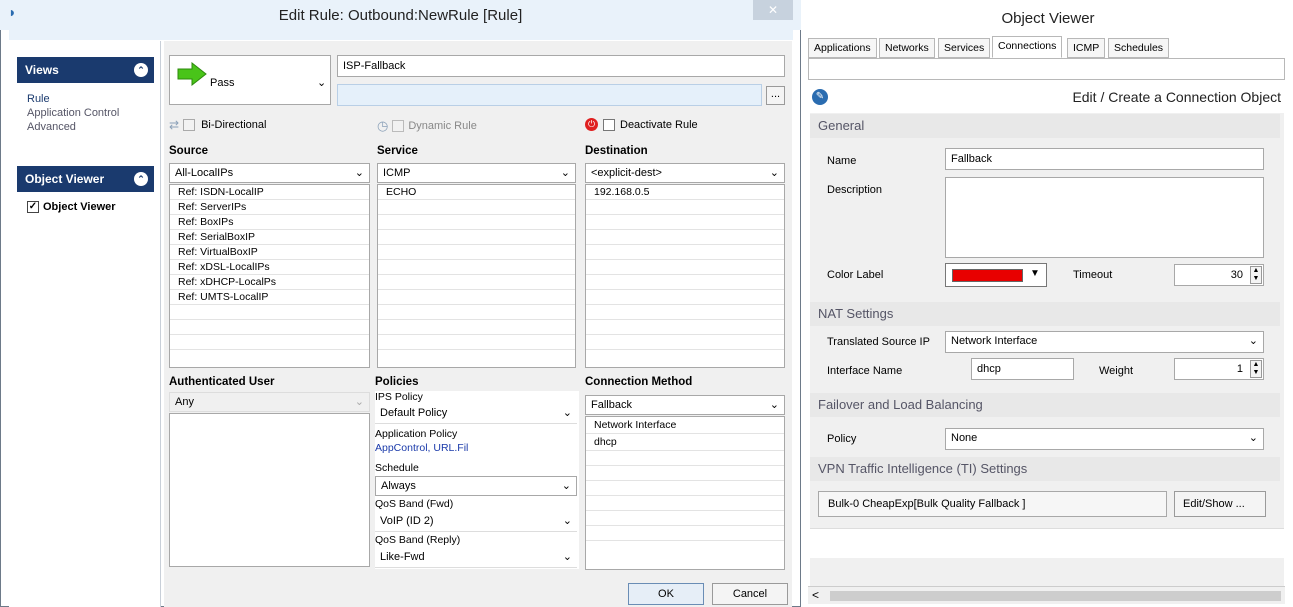 The height and width of the screenshot is (607, 1293). Describe the element at coordinates (1045, 314) in the screenshot. I see `section-nat: NAT Settings` at that location.